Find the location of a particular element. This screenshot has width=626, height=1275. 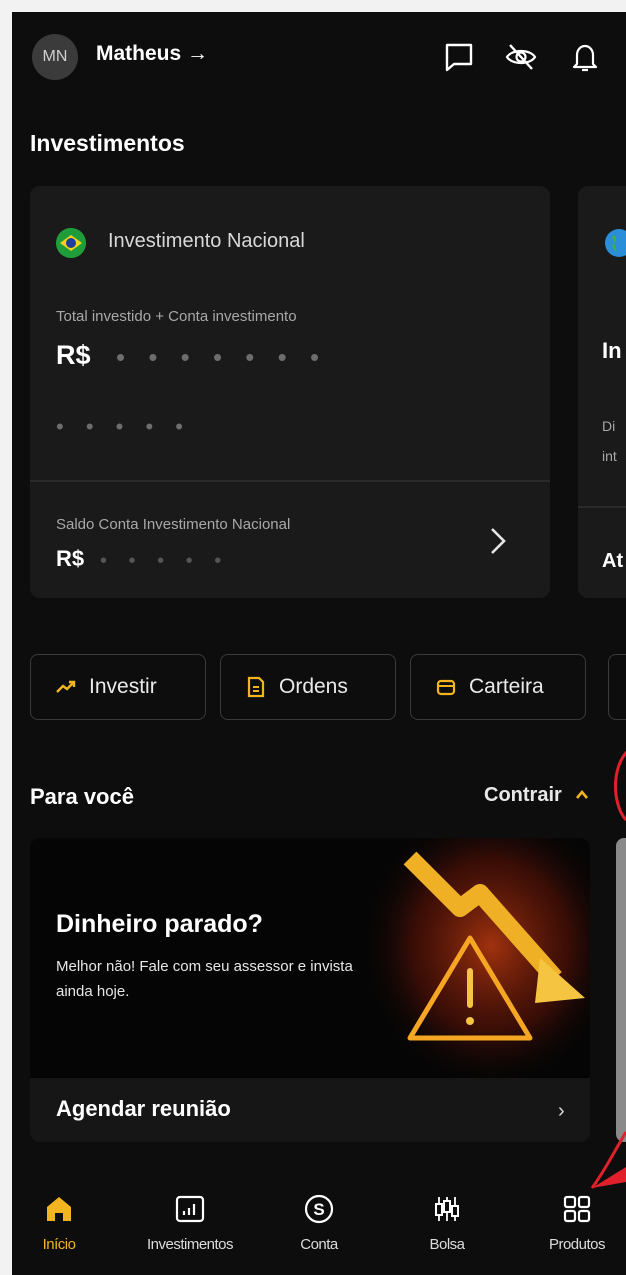

total-amount-masked: • • • • • • • is located at coordinates (222, 357).